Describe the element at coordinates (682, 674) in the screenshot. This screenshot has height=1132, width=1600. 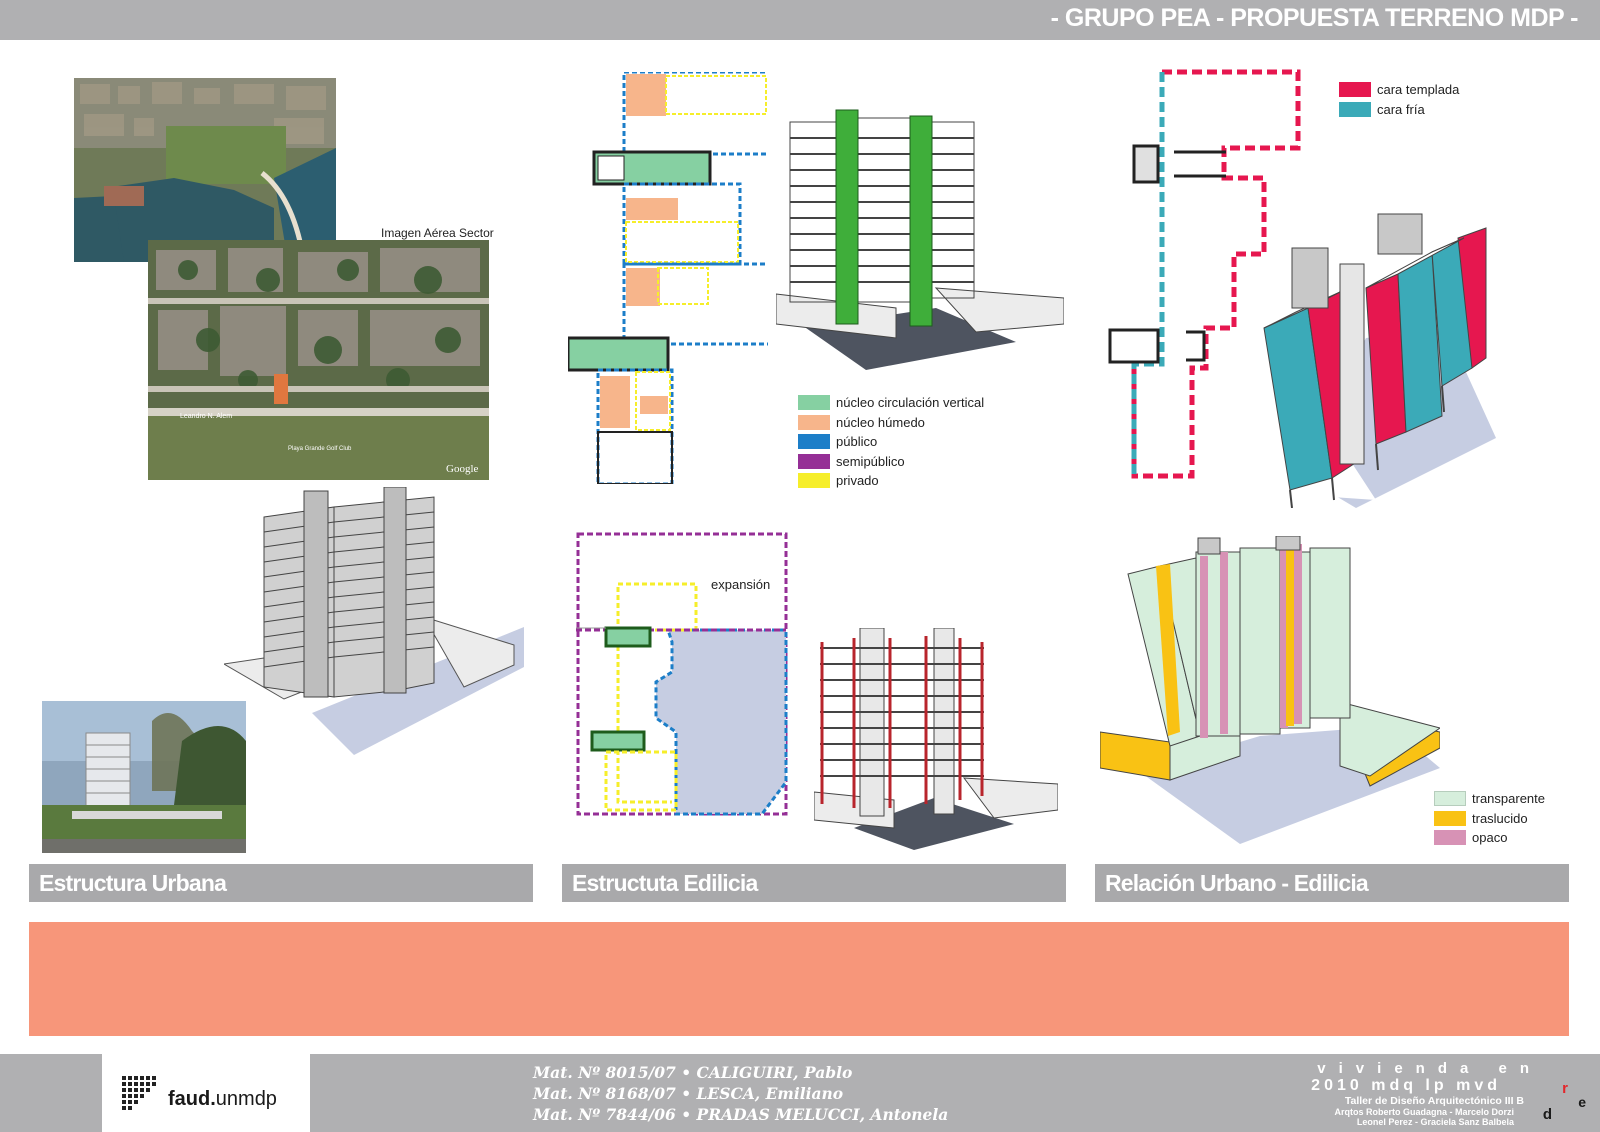
I see `site-expansion-diagram` at that location.